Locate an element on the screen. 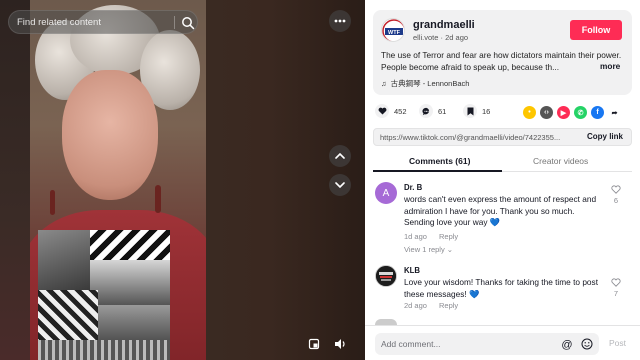  save-action: 16 is located at coordinates (476, 111).